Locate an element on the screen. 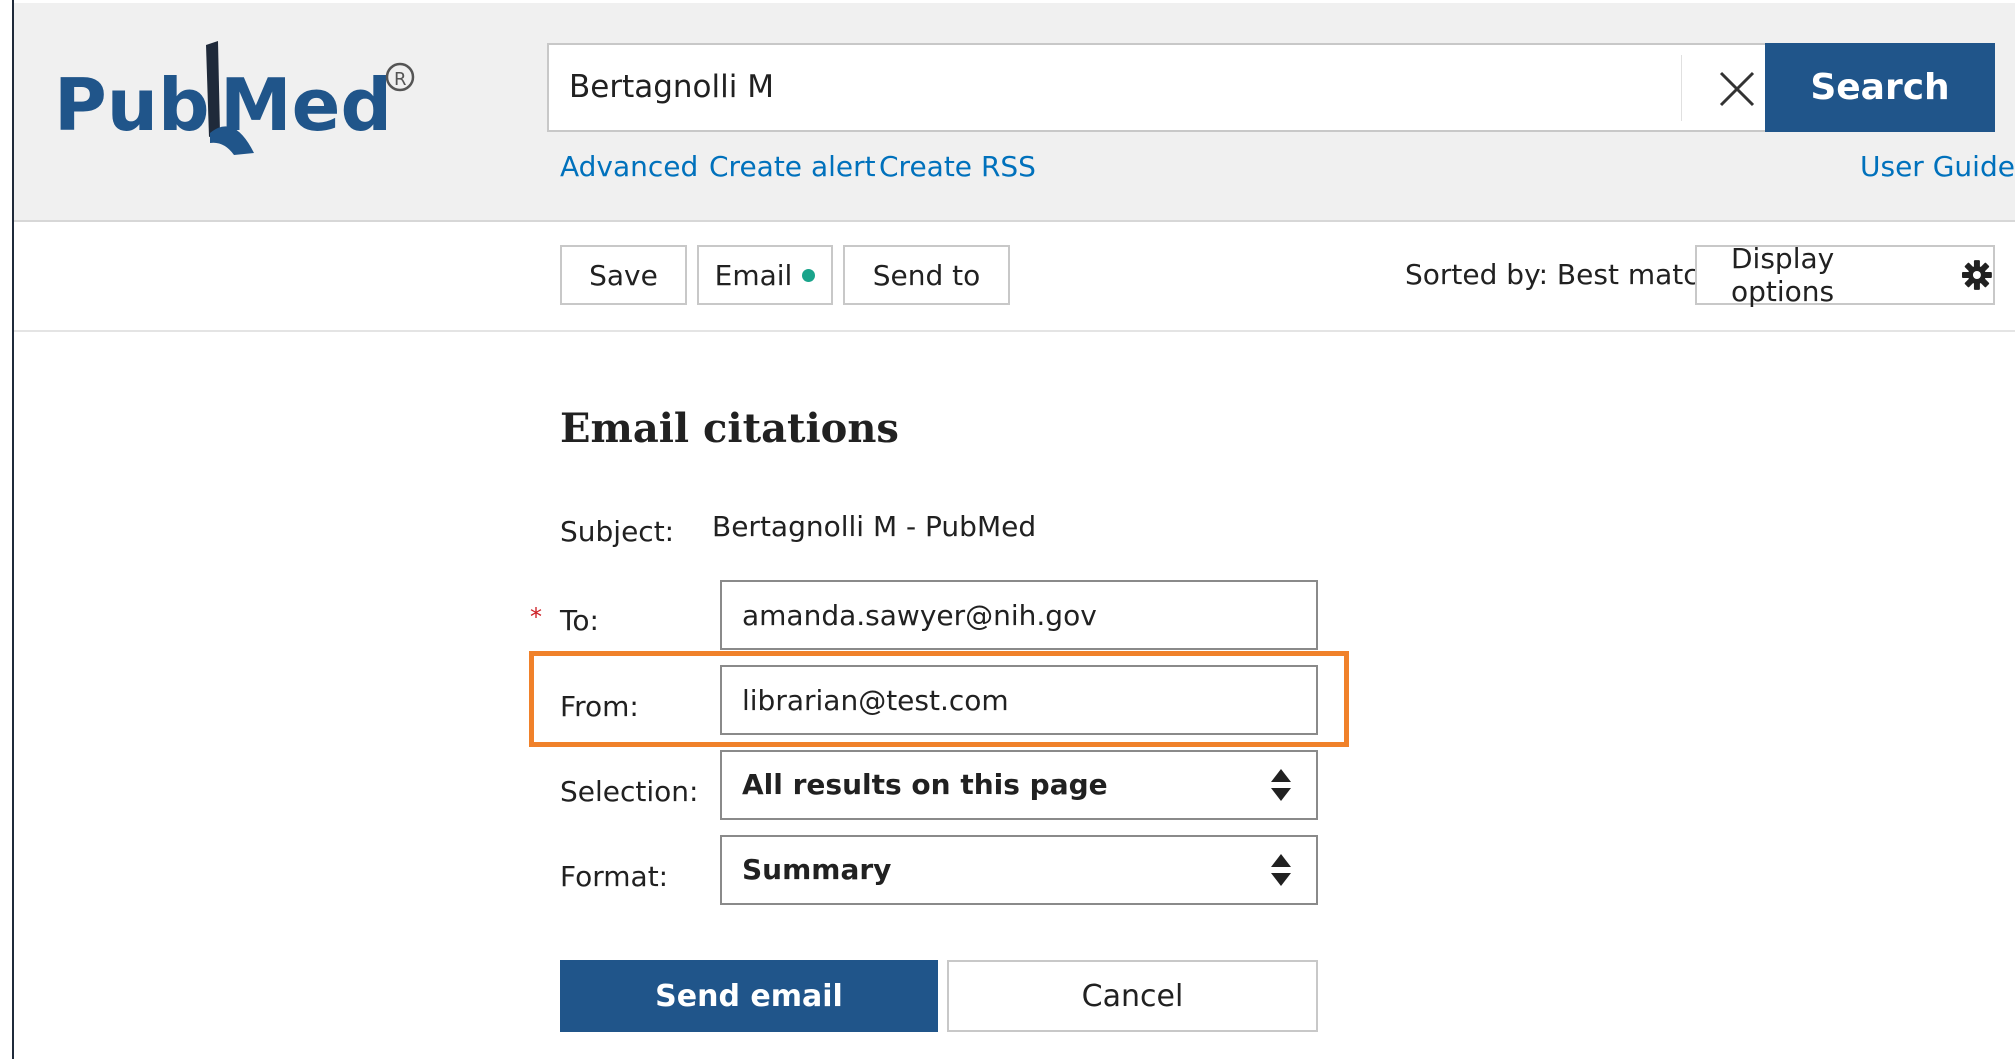  from-email-input is located at coordinates (1019, 700).